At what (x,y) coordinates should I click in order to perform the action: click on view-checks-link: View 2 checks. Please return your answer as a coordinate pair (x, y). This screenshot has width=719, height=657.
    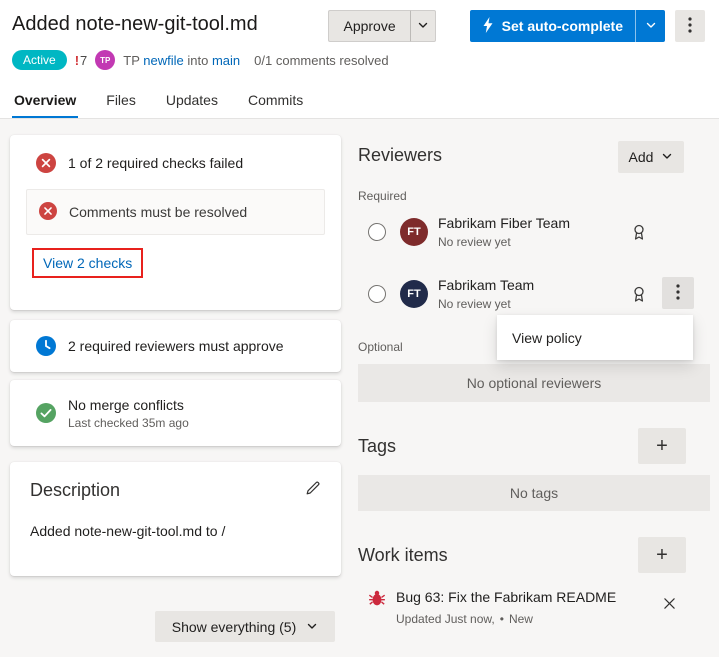
    Looking at the image, I should click on (87, 263).